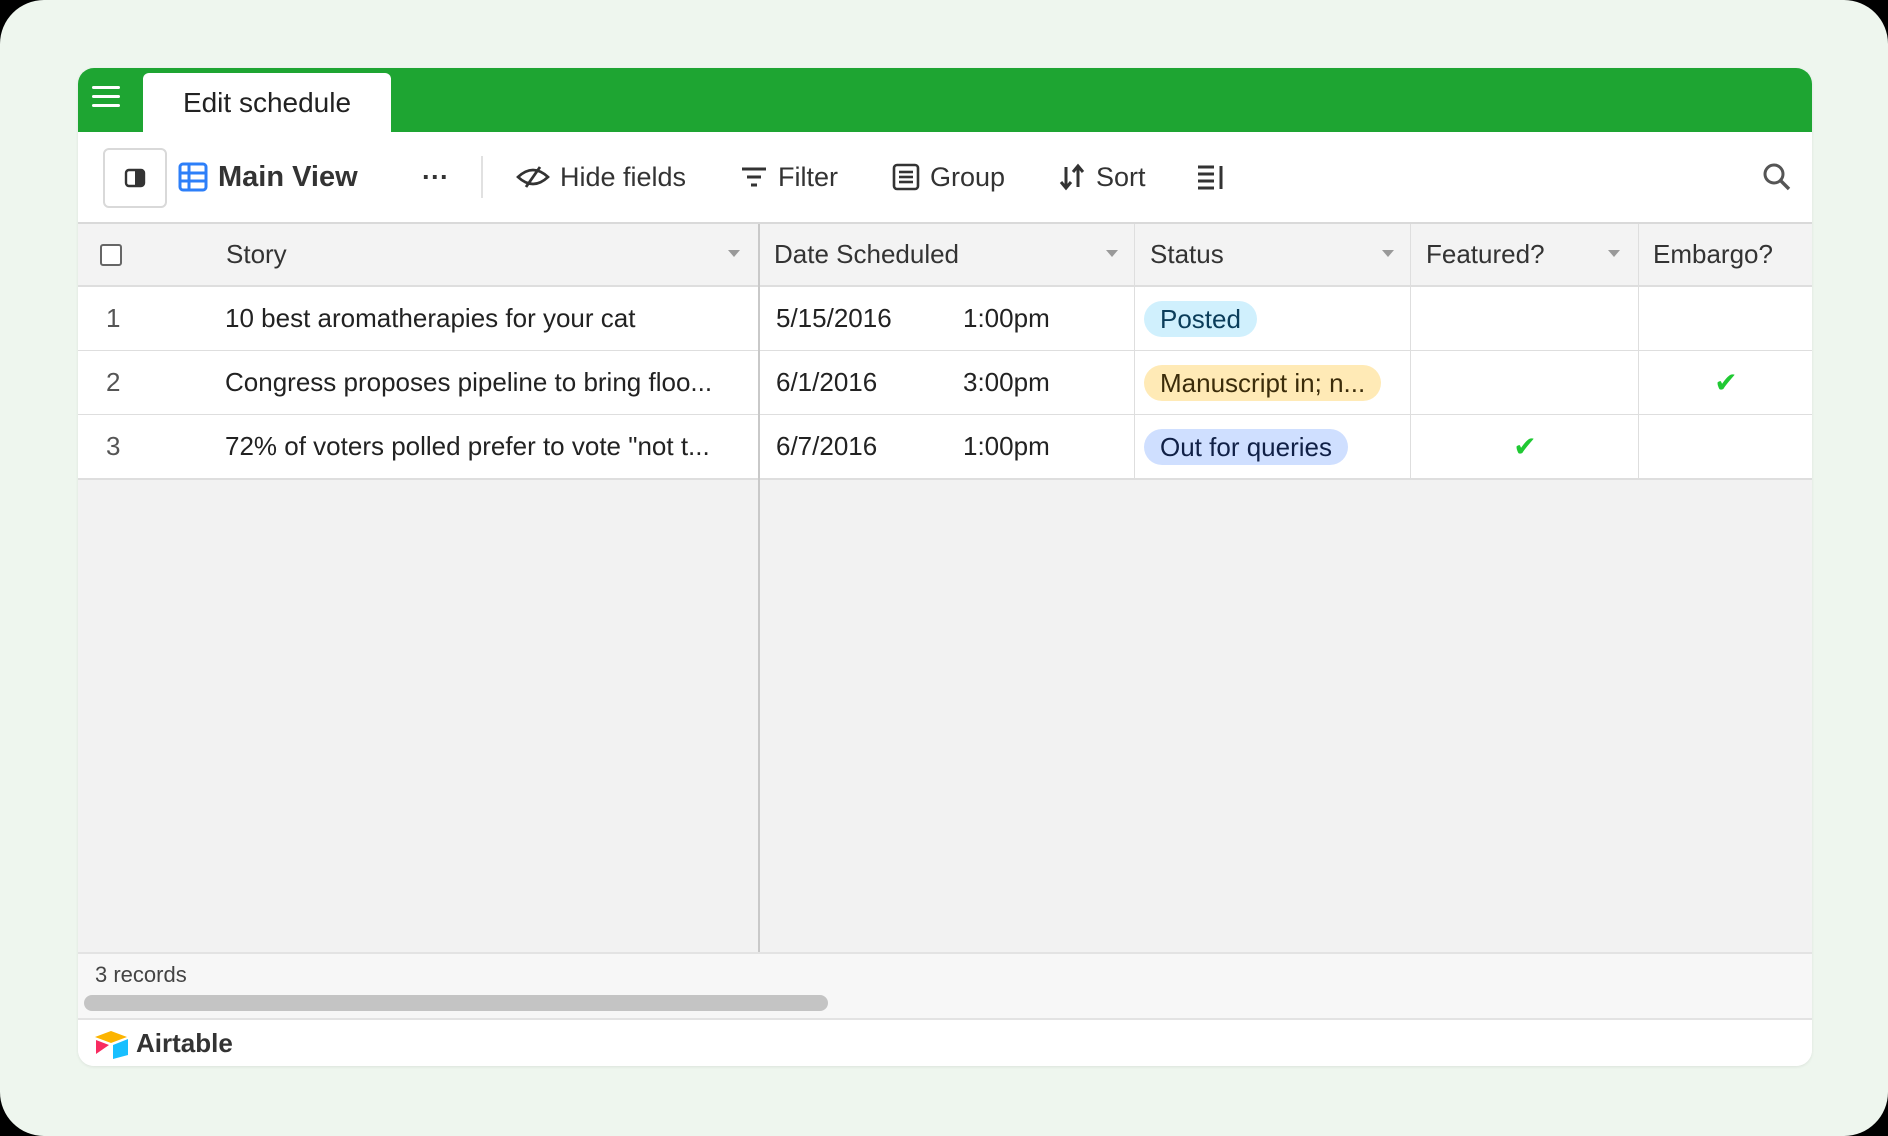 The width and height of the screenshot is (1888, 1136). What do you see at coordinates (491, 254) in the screenshot?
I see `column-header-story: Story` at bounding box center [491, 254].